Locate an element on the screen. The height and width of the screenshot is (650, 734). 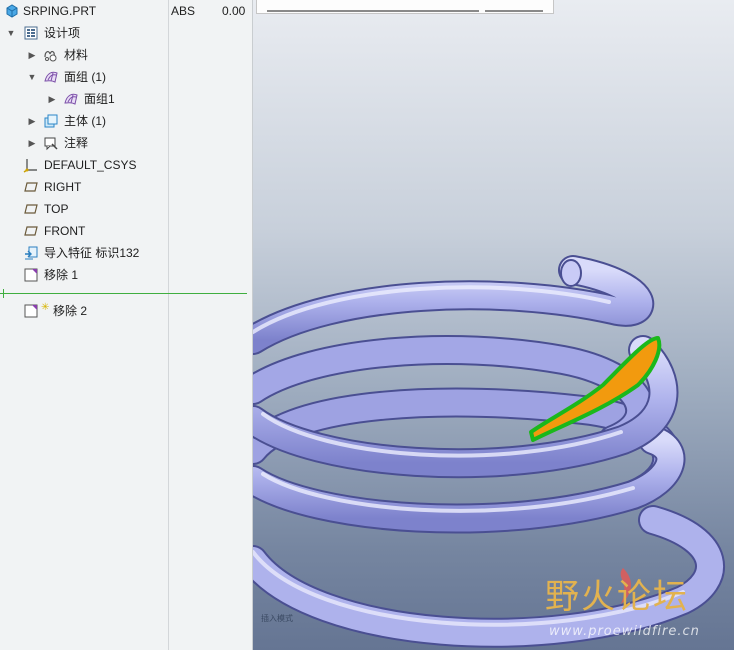
insert-here-line is located at coordinates (123, 293).